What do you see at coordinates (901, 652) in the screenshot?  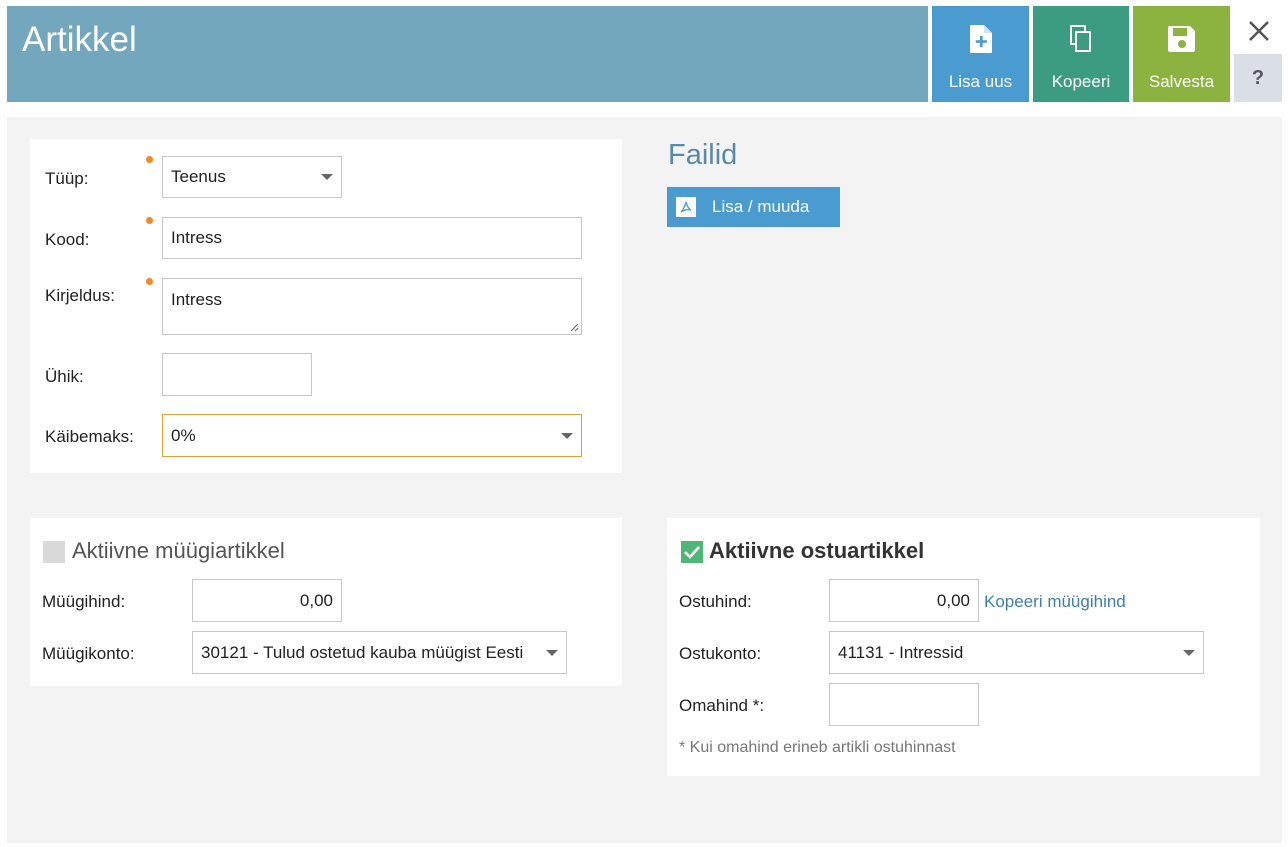 I see `purchase-account-value: 41131 - Intressid` at bounding box center [901, 652].